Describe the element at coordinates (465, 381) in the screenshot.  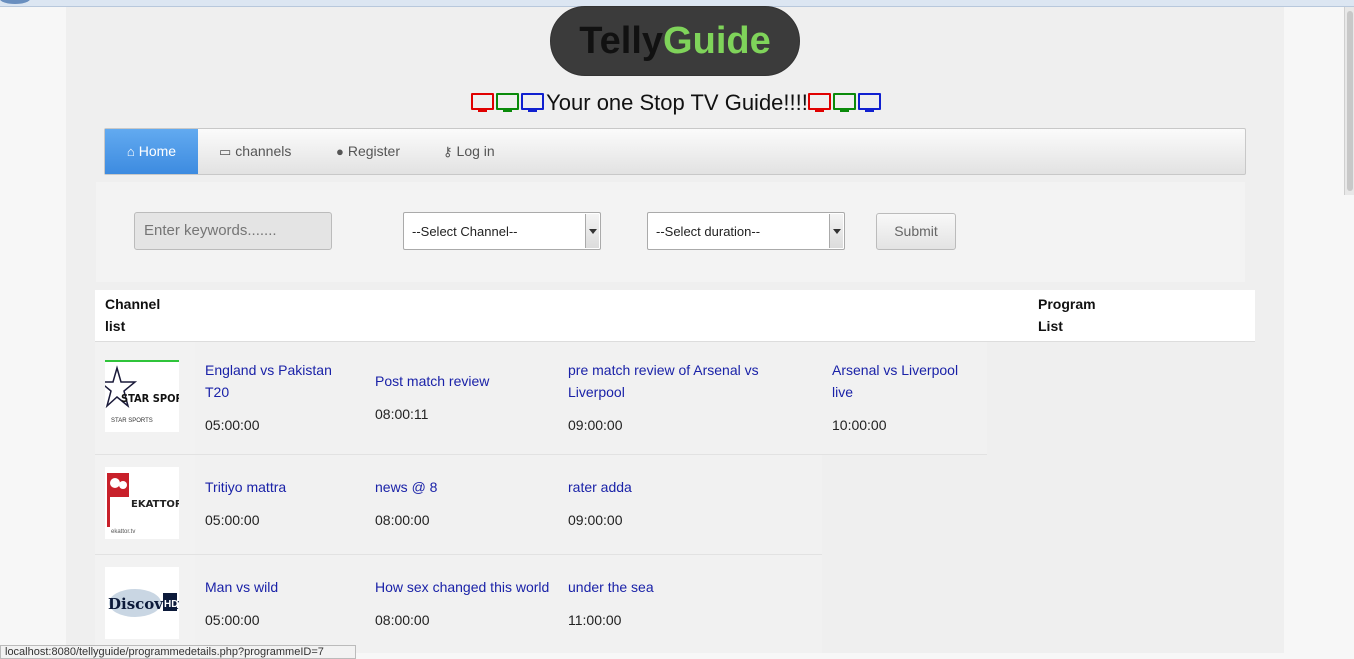
I see `program-title: Post match review` at that location.